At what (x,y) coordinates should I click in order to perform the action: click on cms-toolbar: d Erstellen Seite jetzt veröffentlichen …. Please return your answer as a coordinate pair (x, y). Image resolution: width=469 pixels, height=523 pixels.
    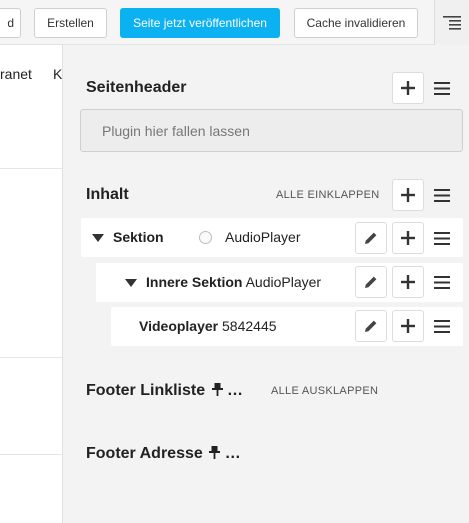
    Looking at the image, I should click on (234, 22).